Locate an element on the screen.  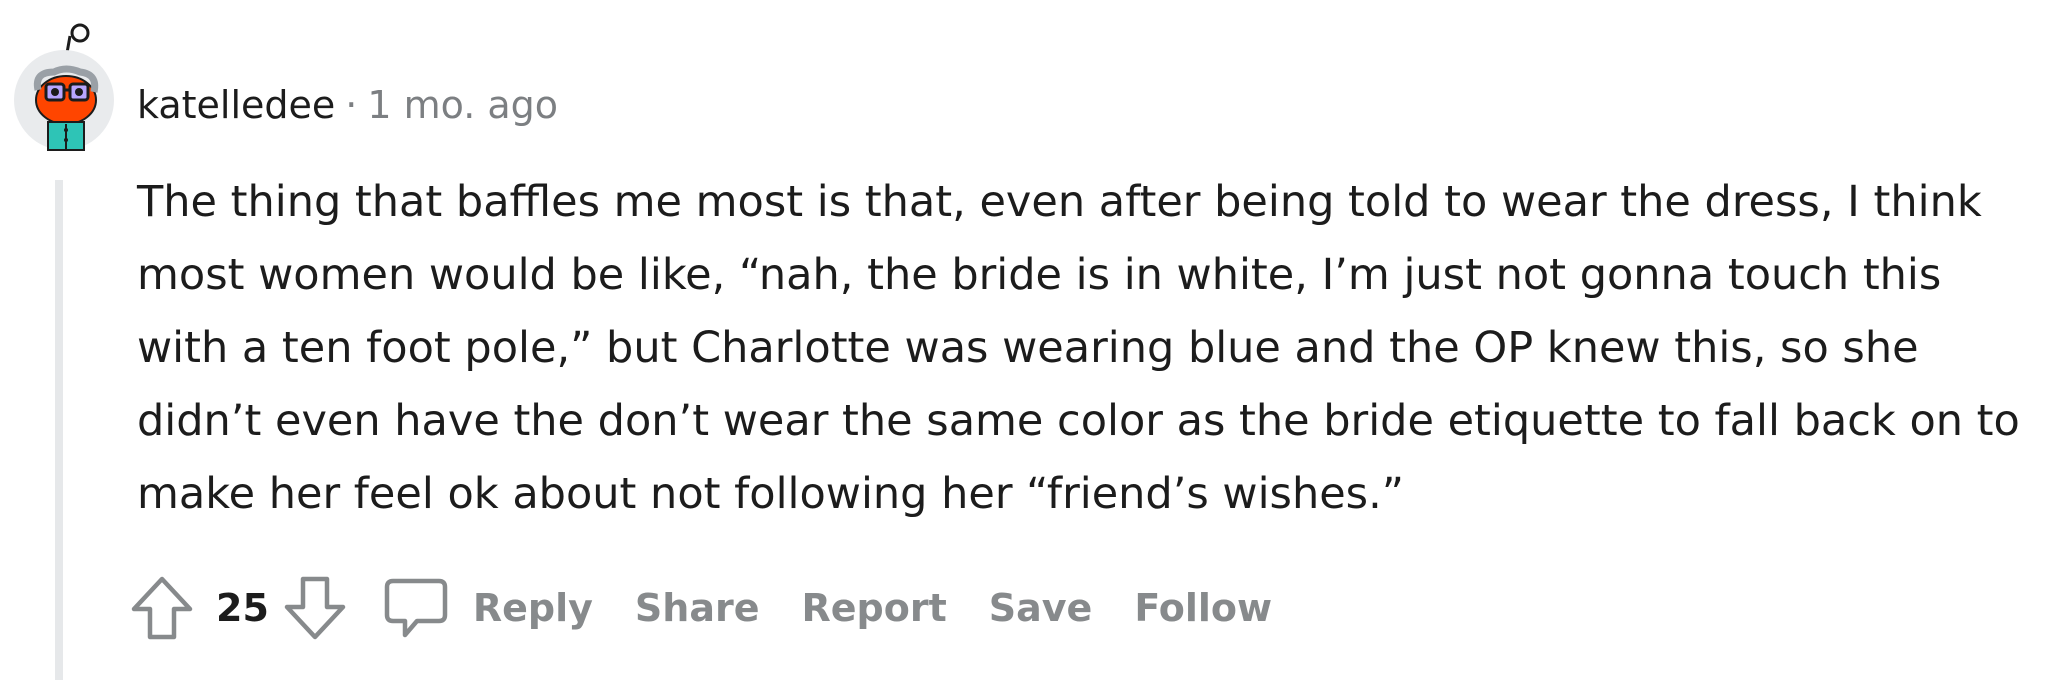
comment-actions: 25 Reply Share Report Save Follow is located at coordinates (701, 608).